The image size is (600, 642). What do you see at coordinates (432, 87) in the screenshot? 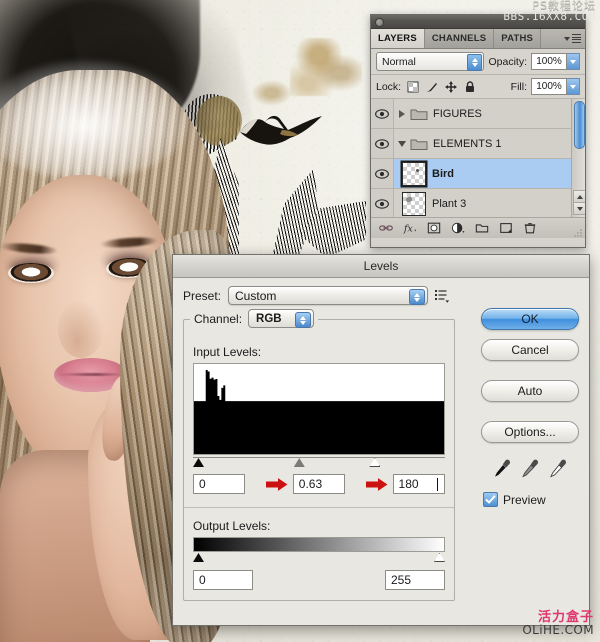
I see `lock-image-icon` at bounding box center [432, 87].